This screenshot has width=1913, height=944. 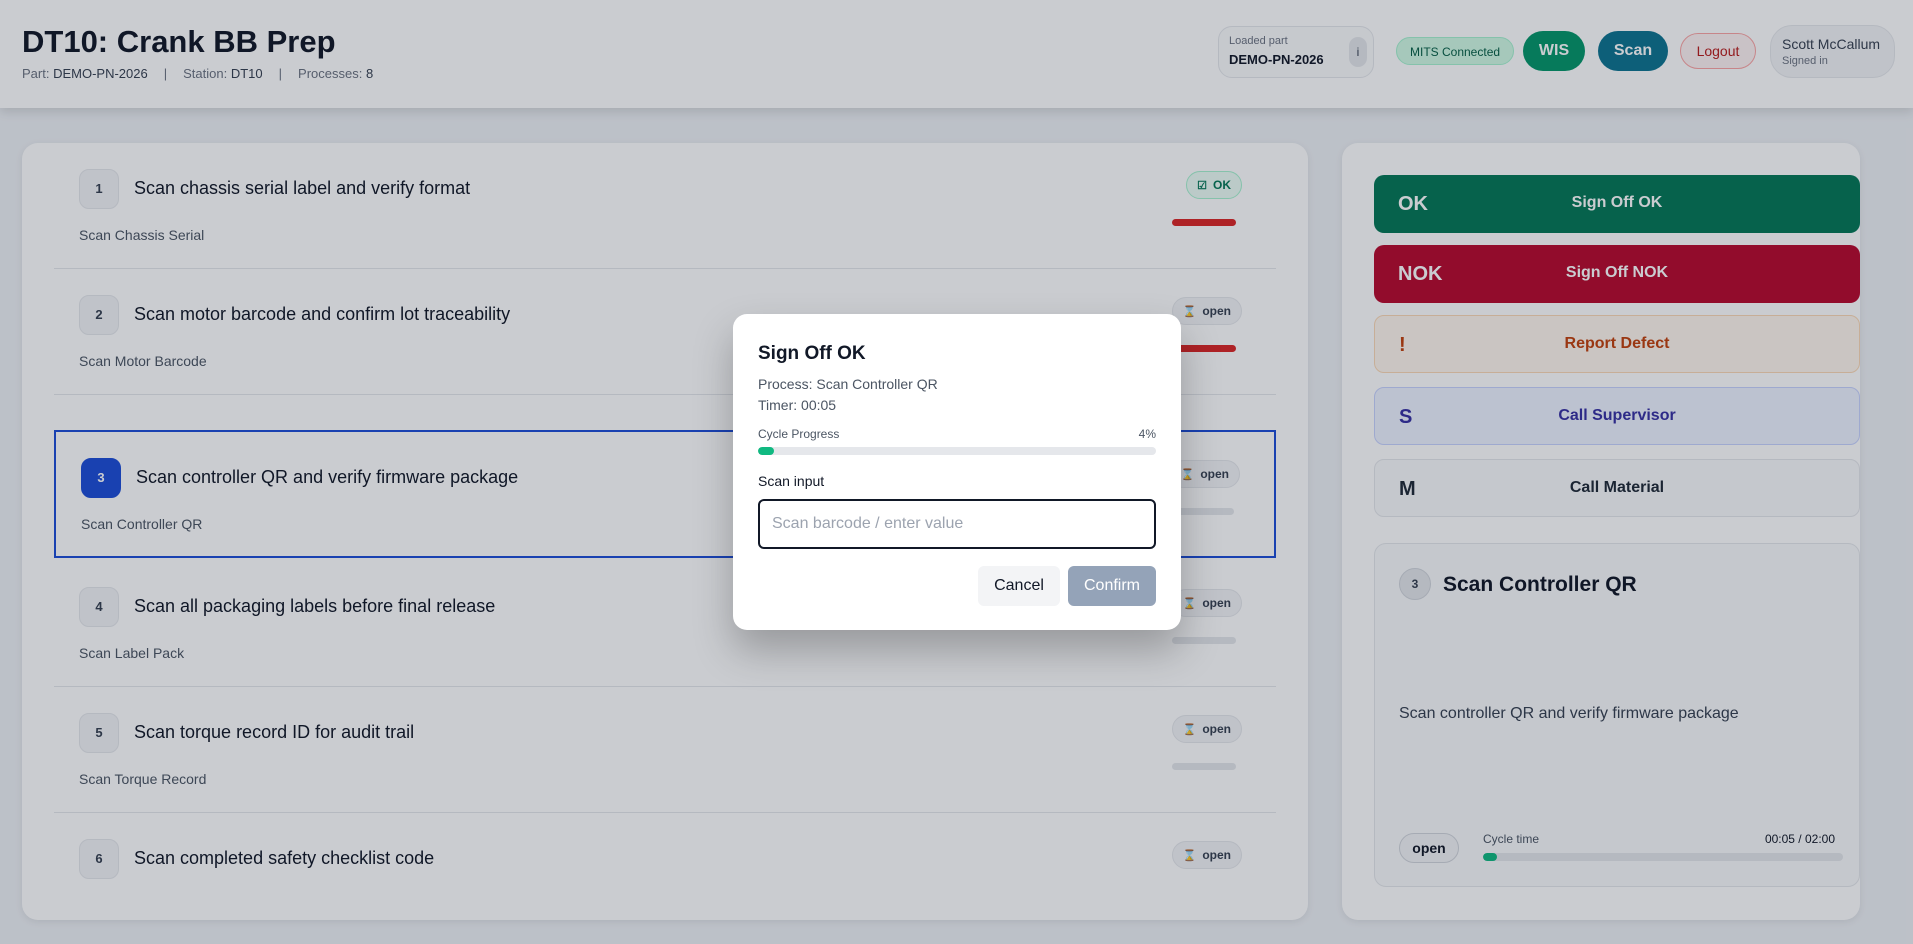 I want to click on cycle-progress-fill, so click(x=766, y=451).